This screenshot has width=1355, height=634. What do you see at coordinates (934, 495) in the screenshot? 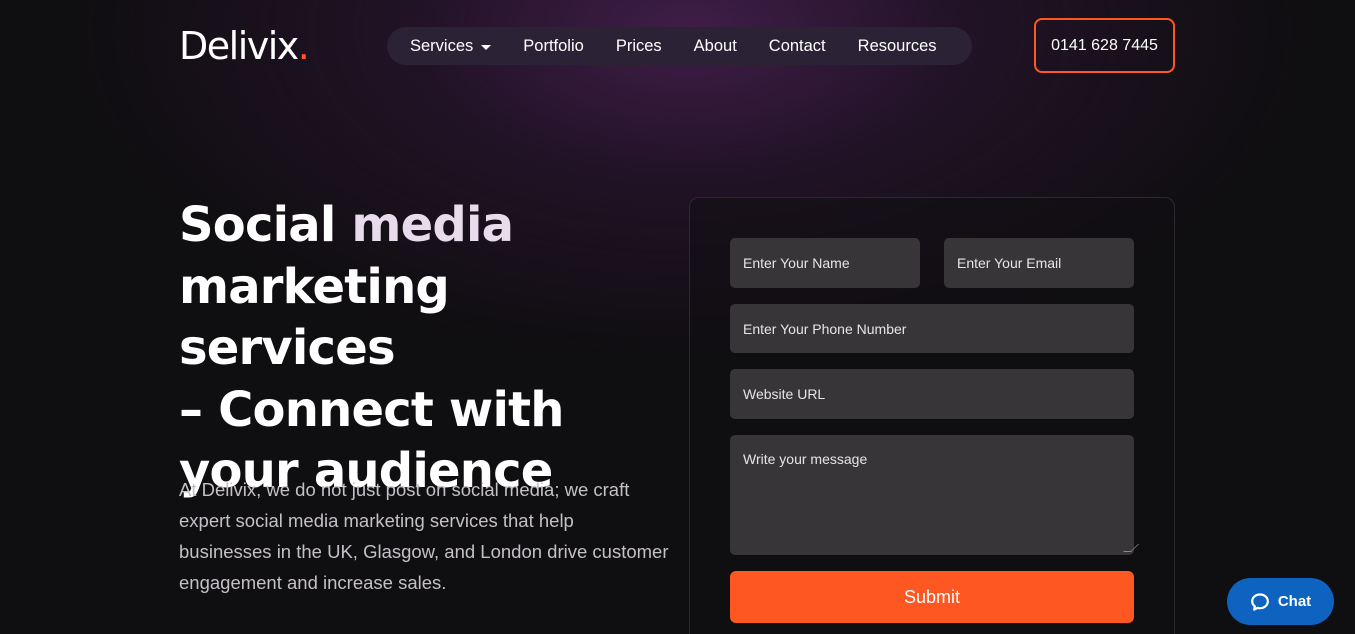
I see `message-textarea: Write your message` at bounding box center [934, 495].